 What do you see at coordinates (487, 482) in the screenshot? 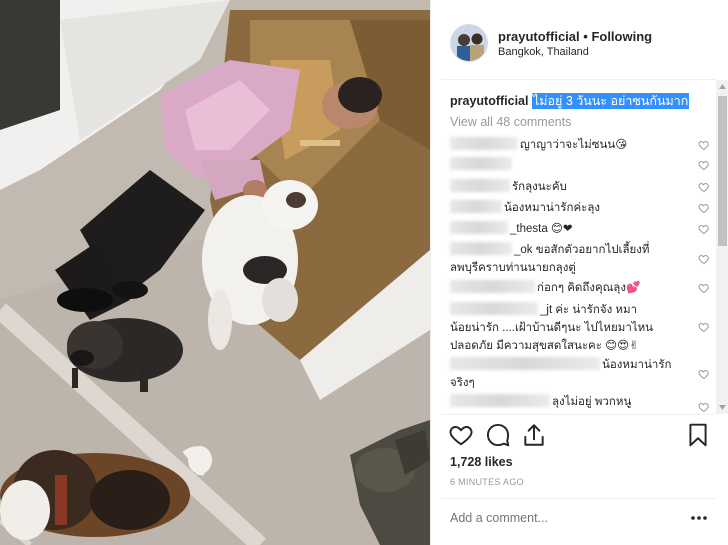
I see `post-timestamp: 6 MINUTES AGO` at bounding box center [487, 482].